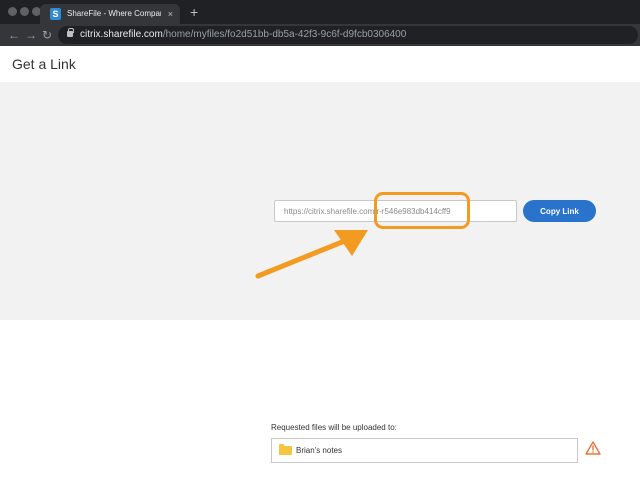 The width and height of the screenshot is (640, 490). I want to click on new-tab-icon: +, so click(194, 12).